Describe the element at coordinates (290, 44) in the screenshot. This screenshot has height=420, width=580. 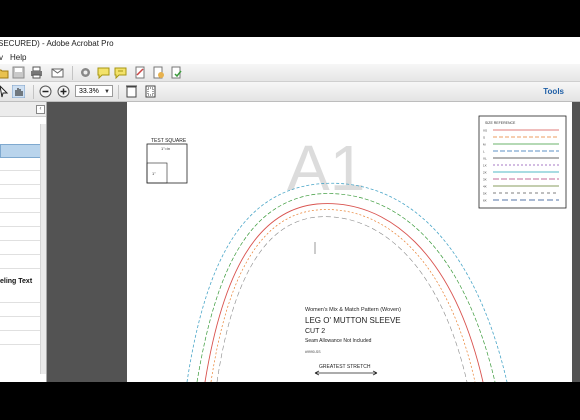
I see `title-bar: SECURED) - Adobe Acrobat Pro` at that location.